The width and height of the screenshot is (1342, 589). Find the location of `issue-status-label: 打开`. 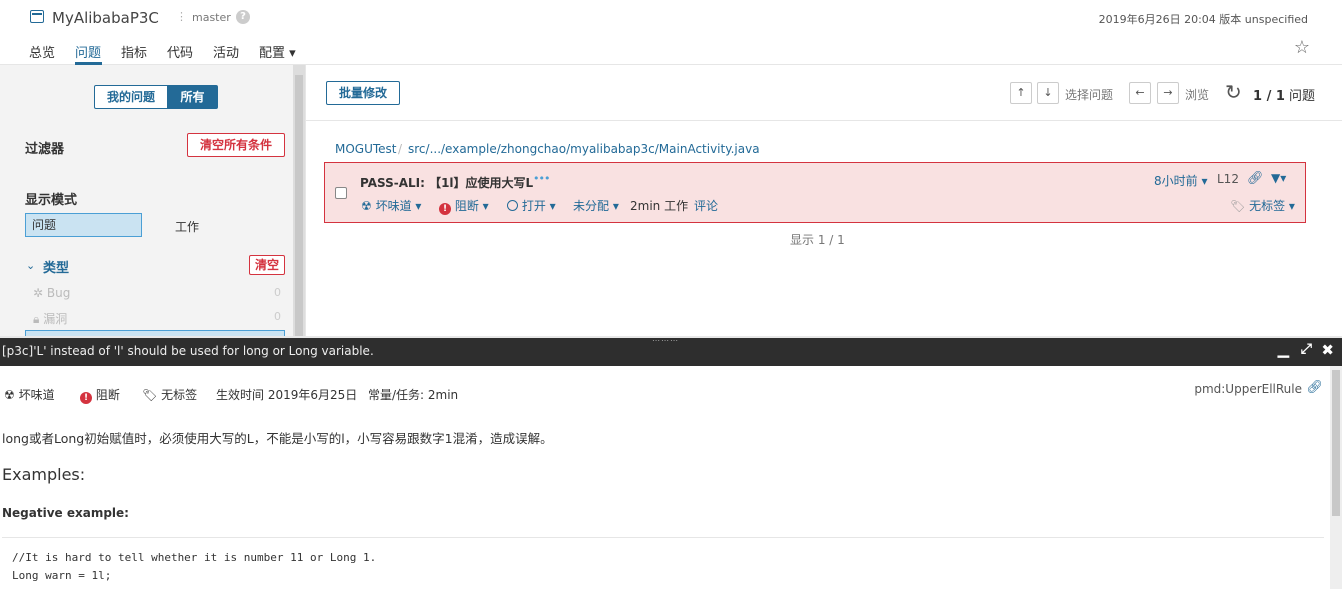

issue-status-label: 打开 is located at coordinates (533, 206).